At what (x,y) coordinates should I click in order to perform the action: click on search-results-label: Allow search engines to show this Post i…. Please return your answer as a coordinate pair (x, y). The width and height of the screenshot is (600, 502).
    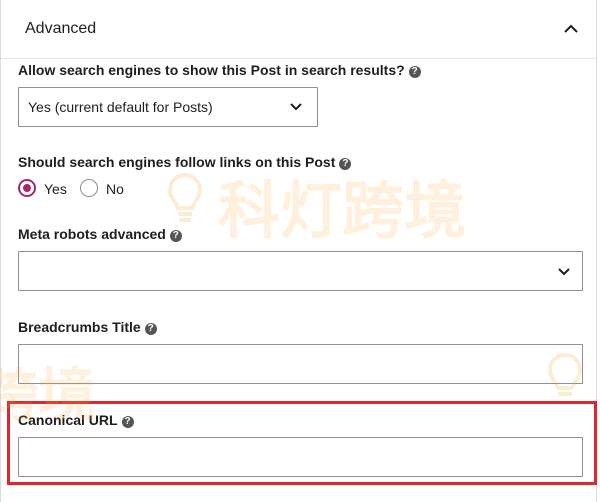
    Looking at the image, I should click on (219, 70).